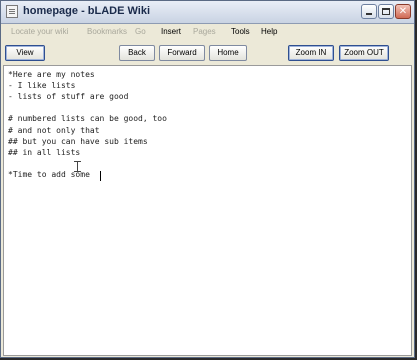 Image resolution: width=417 pixels, height=360 pixels. What do you see at coordinates (54, 130) in the screenshot?
I see `editor-line: # and not only that` at bounding box center [54, 130].